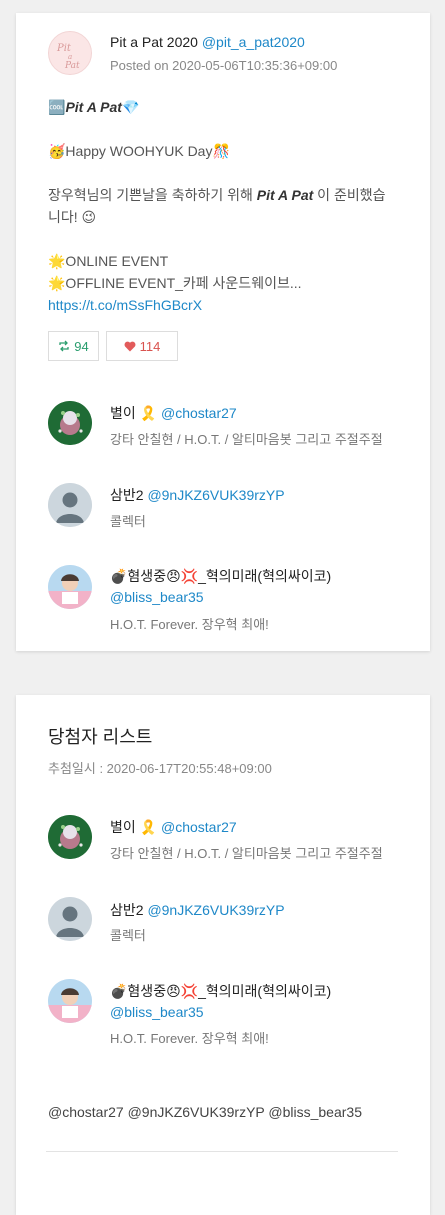 This screenshot has height=1215, width=445. What do you see at coordinates (127, 495) in the screenshot?
I see `participant-name: 삼반2` at bounding box center [127, 495].